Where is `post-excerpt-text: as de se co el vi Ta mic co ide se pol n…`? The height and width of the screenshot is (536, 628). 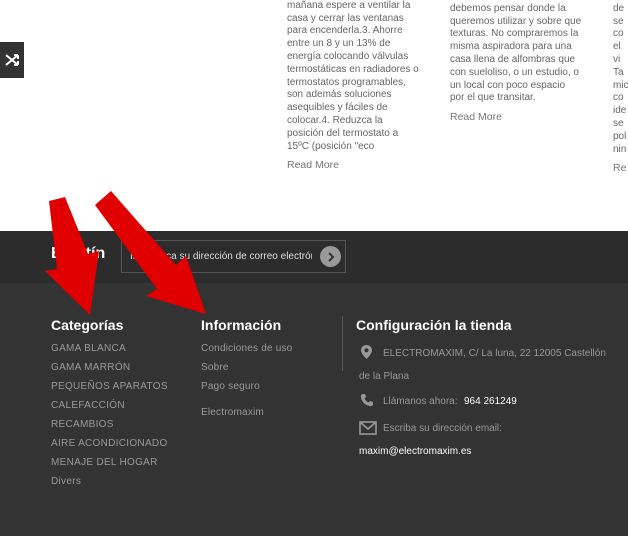
post-excerpt-text: as de se co el vi Ta mic co ide se pol n… is located at coordinates (620, 77).